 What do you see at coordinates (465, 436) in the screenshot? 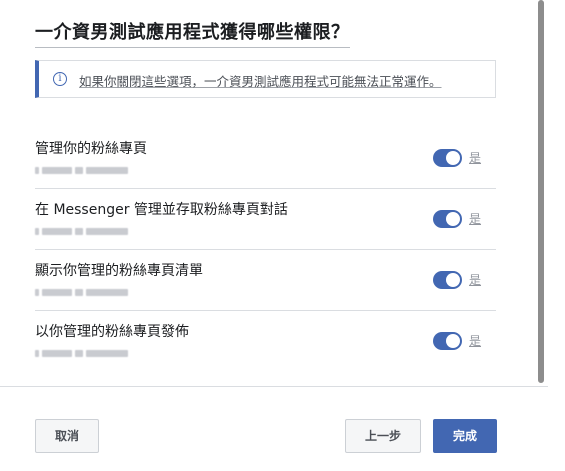
I see `done-button: 完成` at bounding box center [465, 436].